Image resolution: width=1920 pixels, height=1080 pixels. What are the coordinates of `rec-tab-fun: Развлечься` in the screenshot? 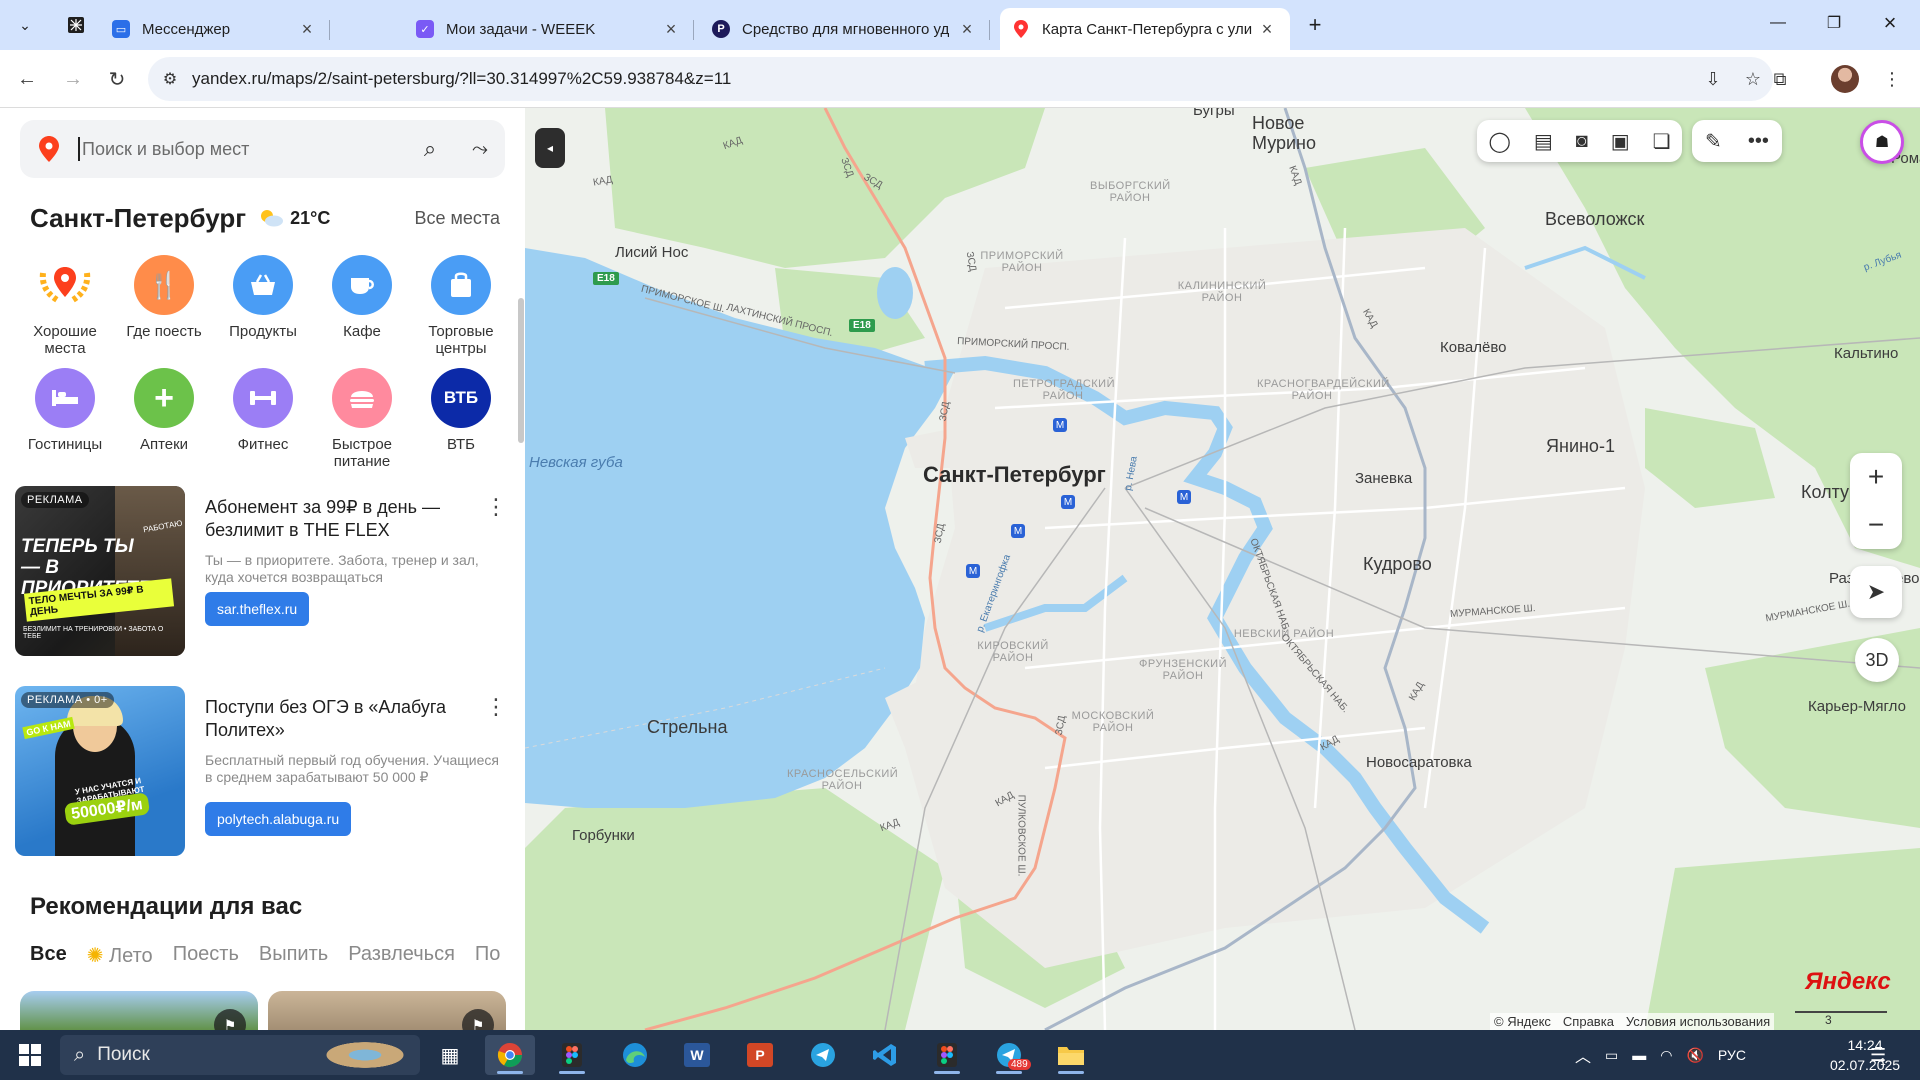 It's located at (401, 955).